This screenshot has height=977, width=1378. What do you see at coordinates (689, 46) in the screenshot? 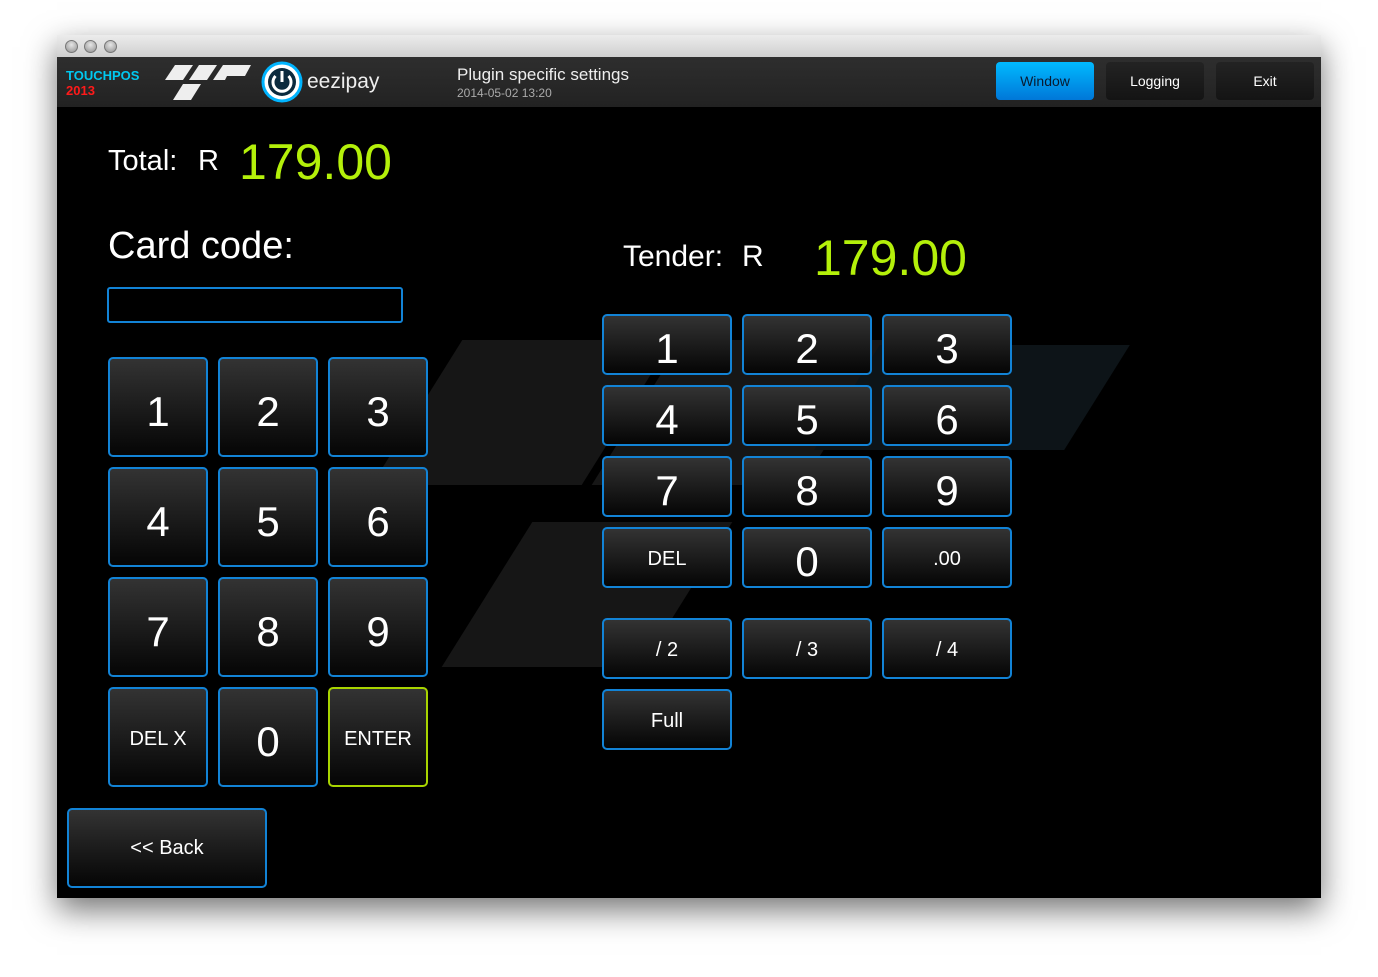
I see `title-bar` at bounding box center [689, 46].